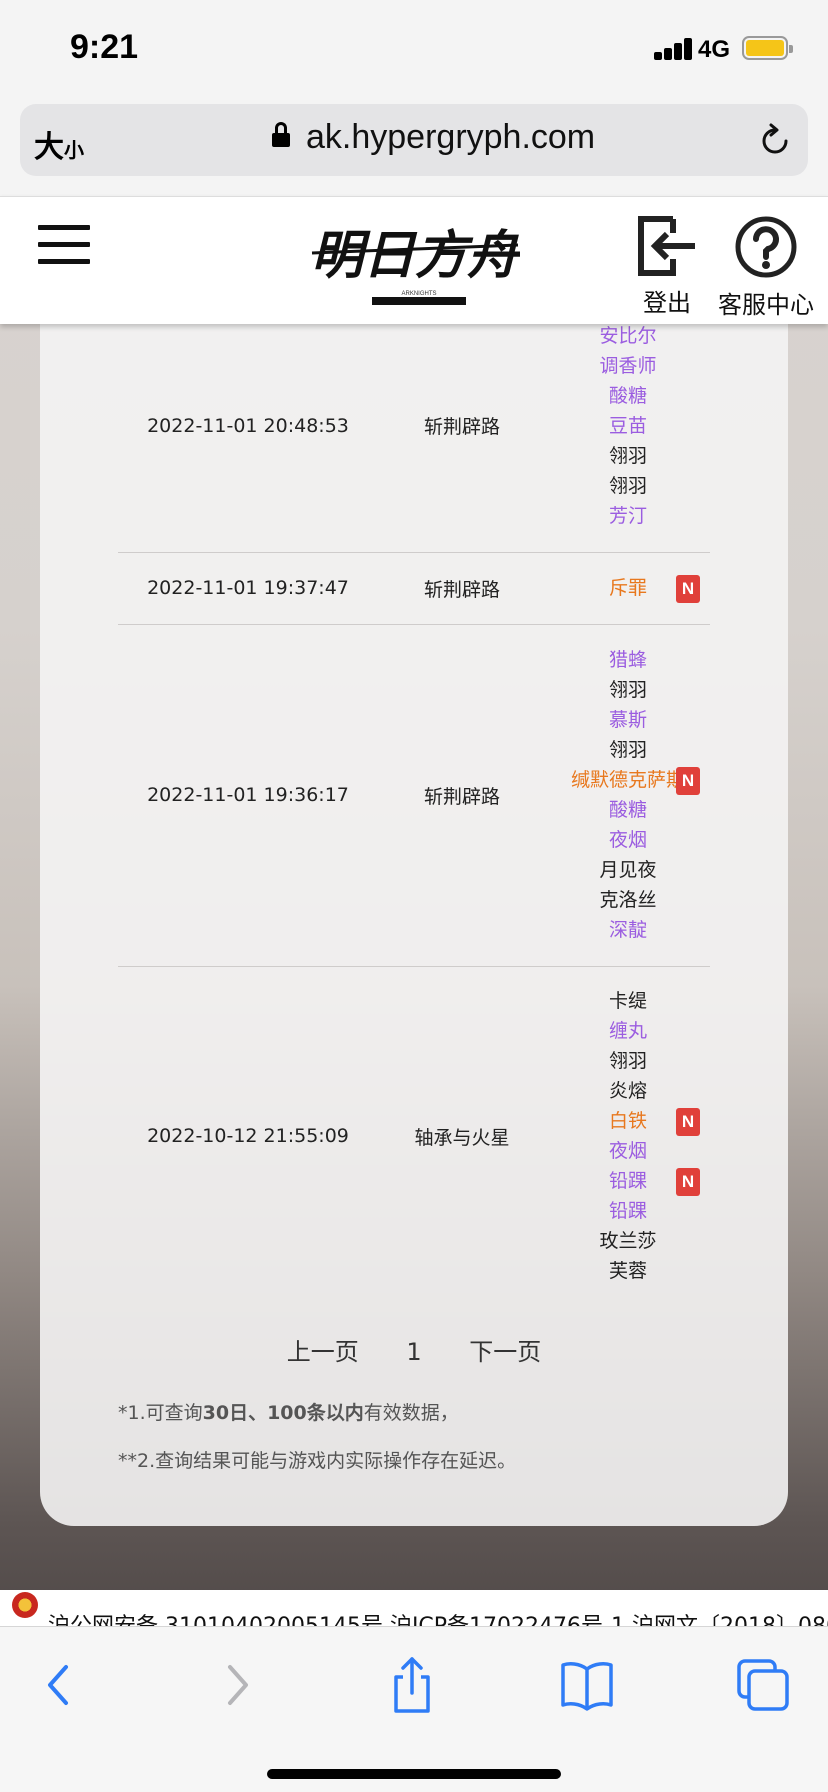 The height and width of the screenshot is (1792, 828). What do you see at coordinates (288, 1413) in the screenshot?
I see `note-1: *1.可查询30日、100条以内有效数据，` at bounding box center [288, 1413].